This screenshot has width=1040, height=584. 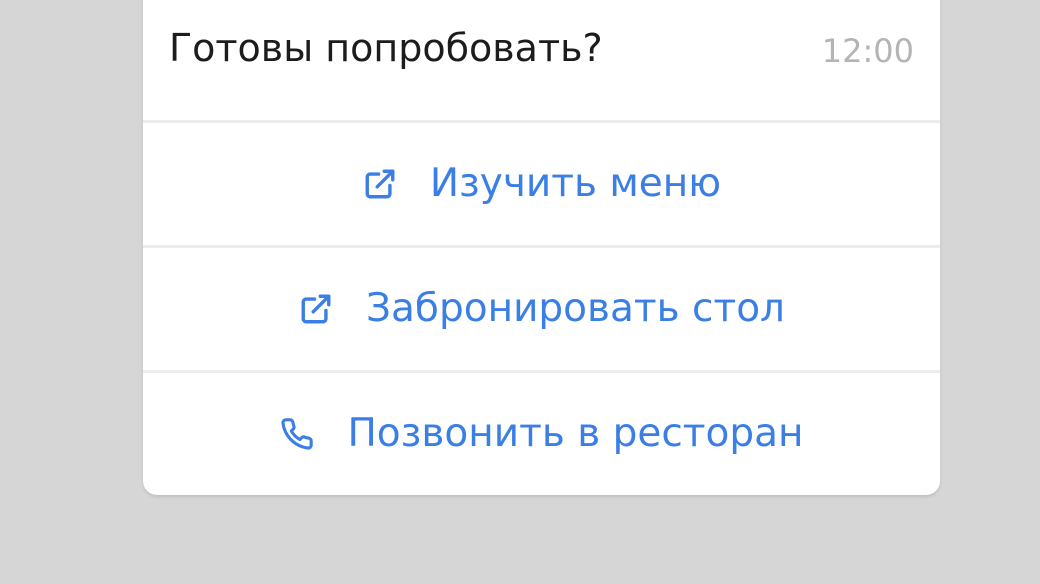 I want to click on explore-menu-label: Изучить меню, so click(x=575, y=183).